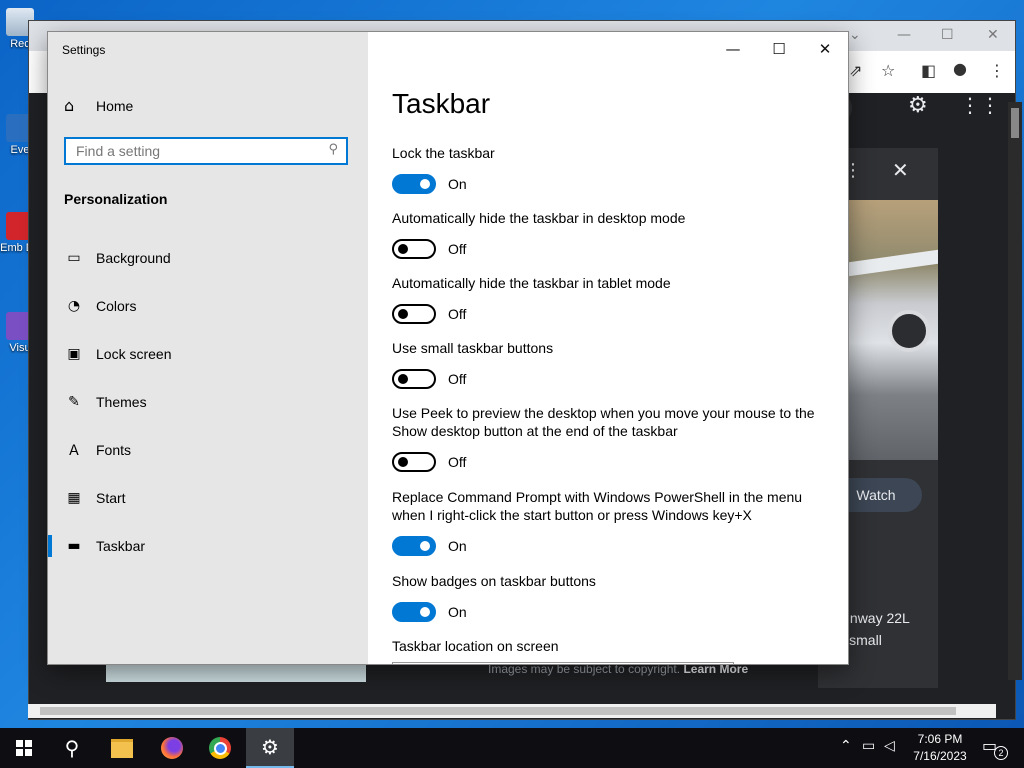 The width and height of the screenshot is (1024, 768). I want to click on home-label: Home, so click(115, 105).